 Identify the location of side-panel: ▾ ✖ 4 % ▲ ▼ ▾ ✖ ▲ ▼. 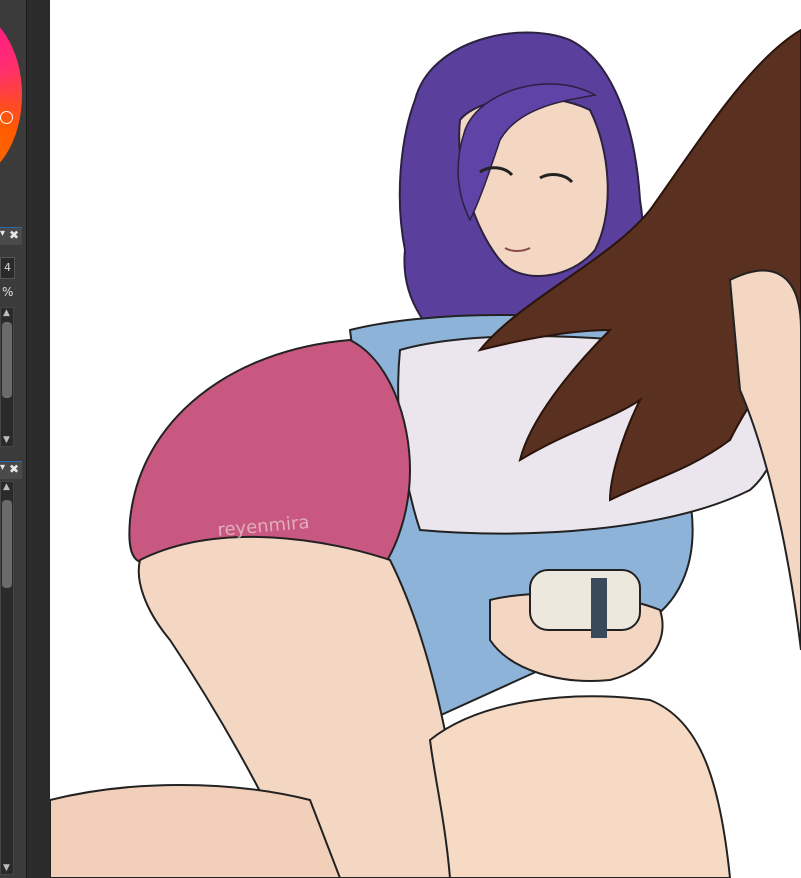
(13, 439).